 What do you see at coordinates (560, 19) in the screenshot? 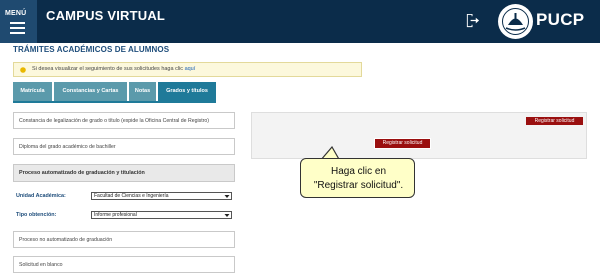
I see `pucp-logo-text: PUCP` at bounding box center [560, 19].